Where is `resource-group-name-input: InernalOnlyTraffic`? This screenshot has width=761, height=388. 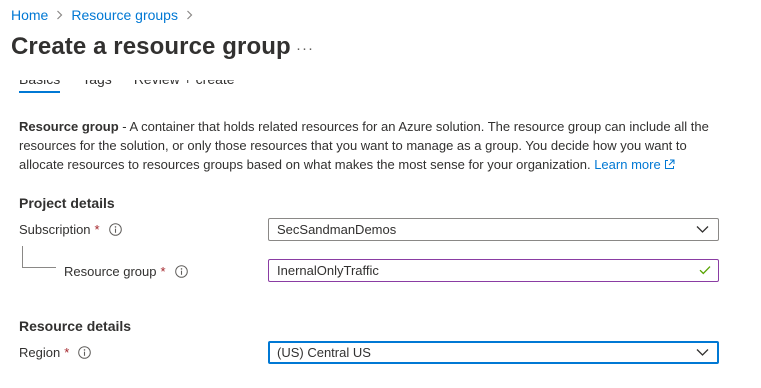
resource-group-name-input: InernalOnlyTraffic is located at coordinates (493, 270).